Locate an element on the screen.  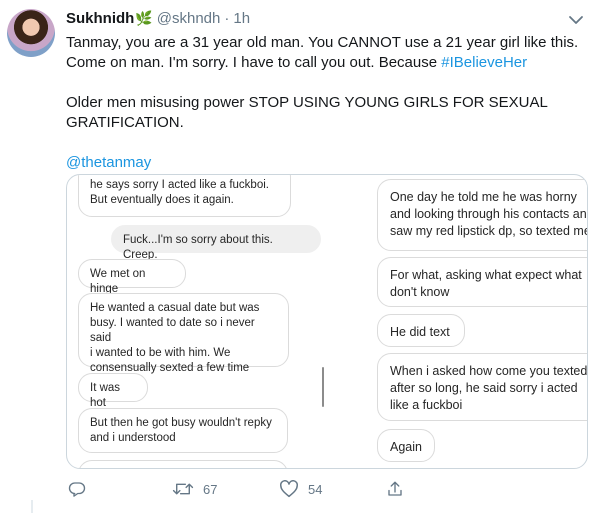
tweet-header: Sukhnidh 🌿 @skhndh · 1h is located at coordinates (158, 18).